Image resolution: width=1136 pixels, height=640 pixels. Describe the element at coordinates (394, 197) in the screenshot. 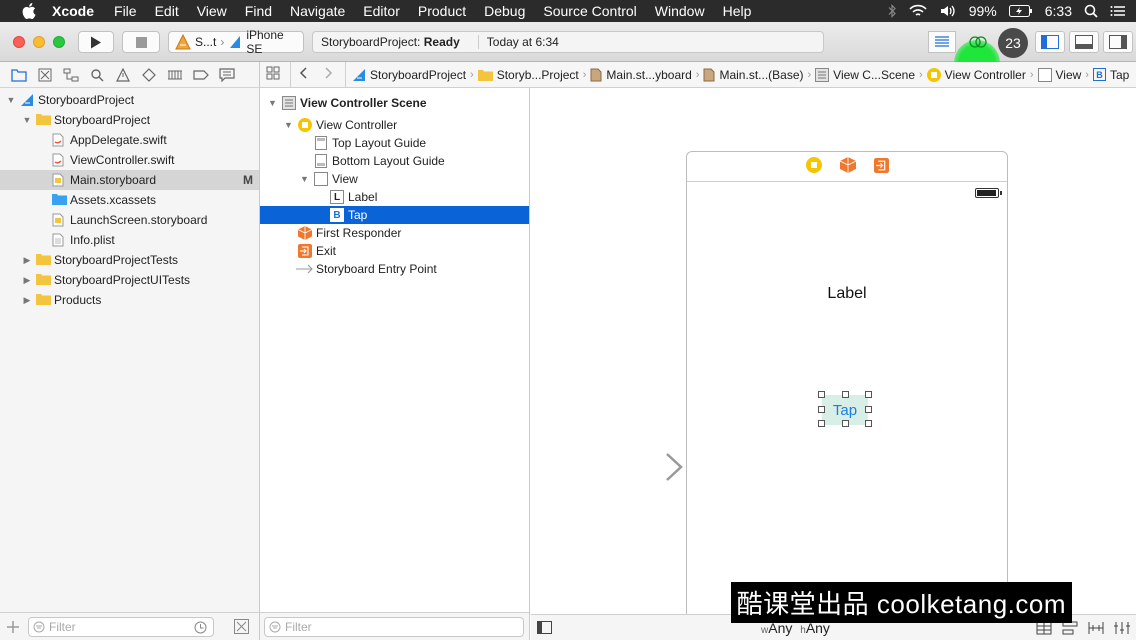

I see `outline-row-label: L Label` at that location.